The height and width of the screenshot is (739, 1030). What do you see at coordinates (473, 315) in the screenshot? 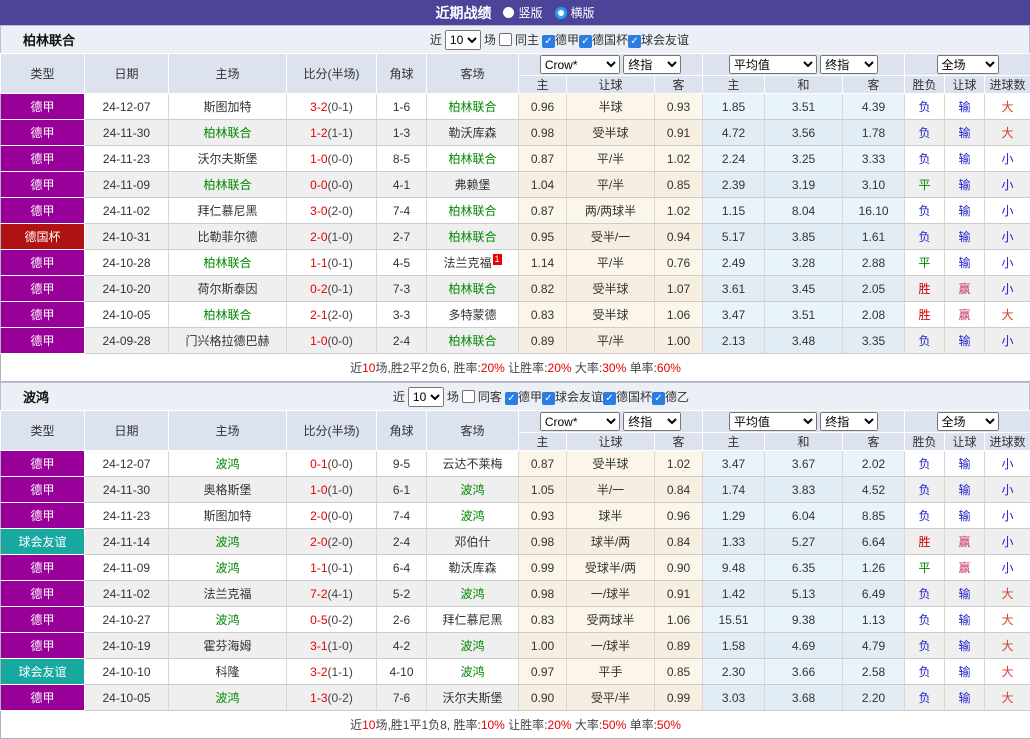
I see `away-team: 多特蒙德` at bounding box center [473, 315].